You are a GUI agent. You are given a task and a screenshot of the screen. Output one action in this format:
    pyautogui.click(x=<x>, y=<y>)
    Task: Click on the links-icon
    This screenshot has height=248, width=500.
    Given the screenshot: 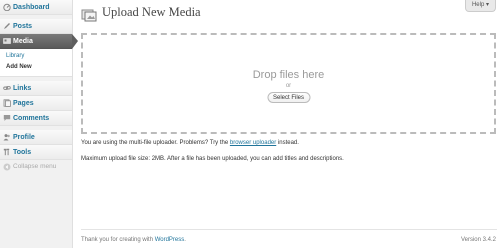 What is the action you would take?
    pyautogui.click(x=7, y=88)
    